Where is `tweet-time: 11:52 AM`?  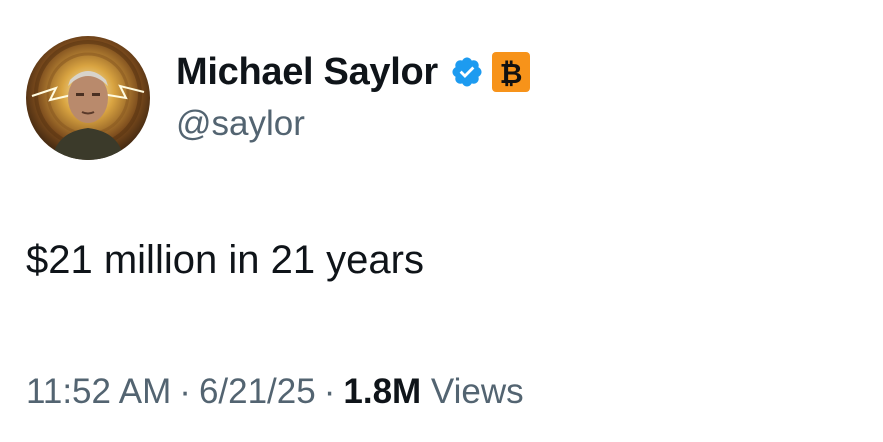 tweet-time: 11:52 AM is located at coordinates (98, 391).